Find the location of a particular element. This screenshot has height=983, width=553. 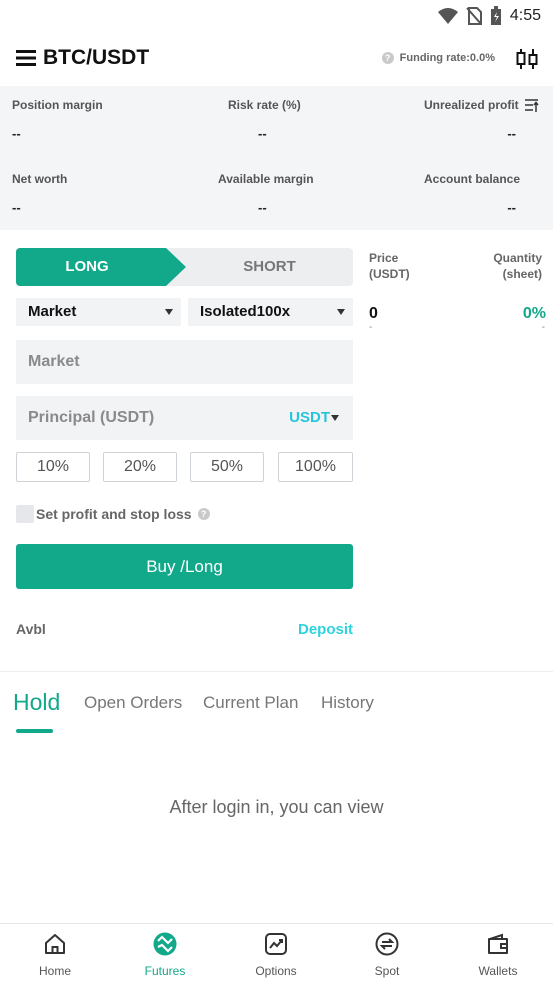

short-tab: SHORT is located at coordinates (269, 267).